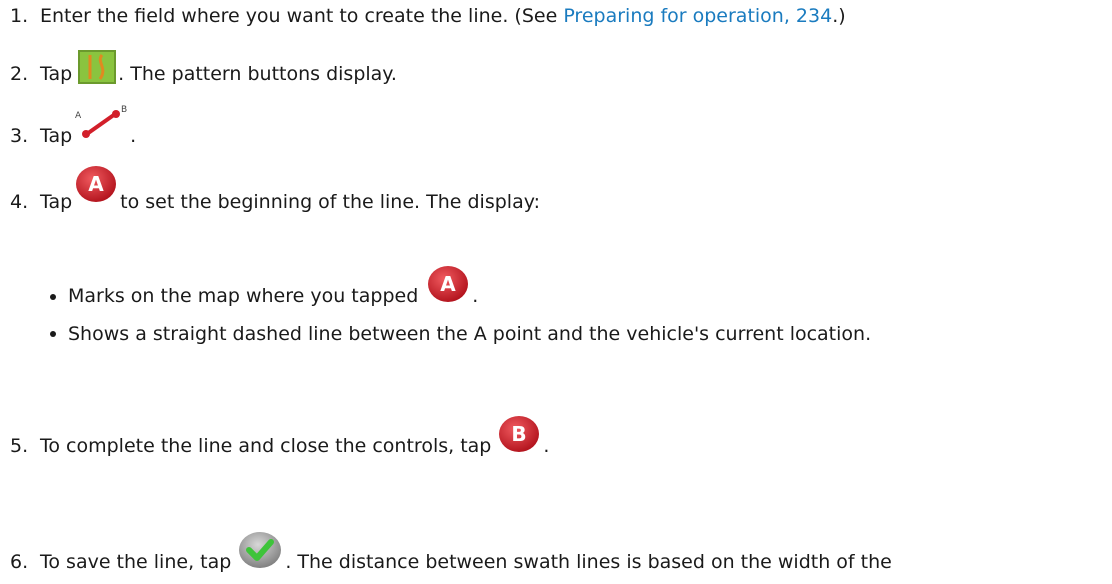 The height and width of the screenshot is (584, 1112). What do you see at coordinates (19, 74) in the screenshot?
I see `step-number: 2.` at bounding box center [19, 74].